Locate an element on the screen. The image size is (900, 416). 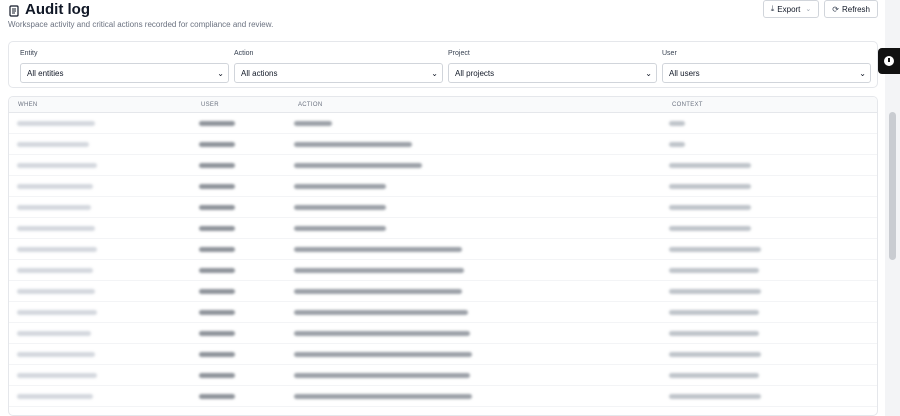
project-select: All projects ⌄ is located at coordinates (552, 73).